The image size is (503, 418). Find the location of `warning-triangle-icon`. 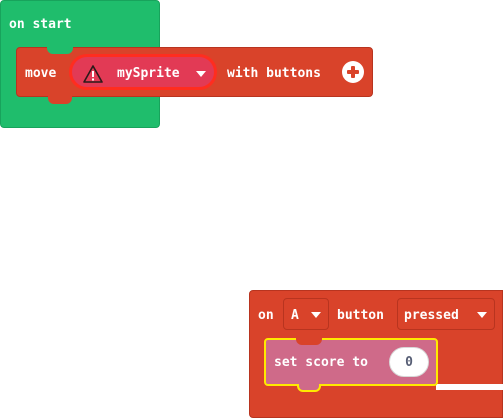

warning-triangle-icon is located at coordinates (93, 74).